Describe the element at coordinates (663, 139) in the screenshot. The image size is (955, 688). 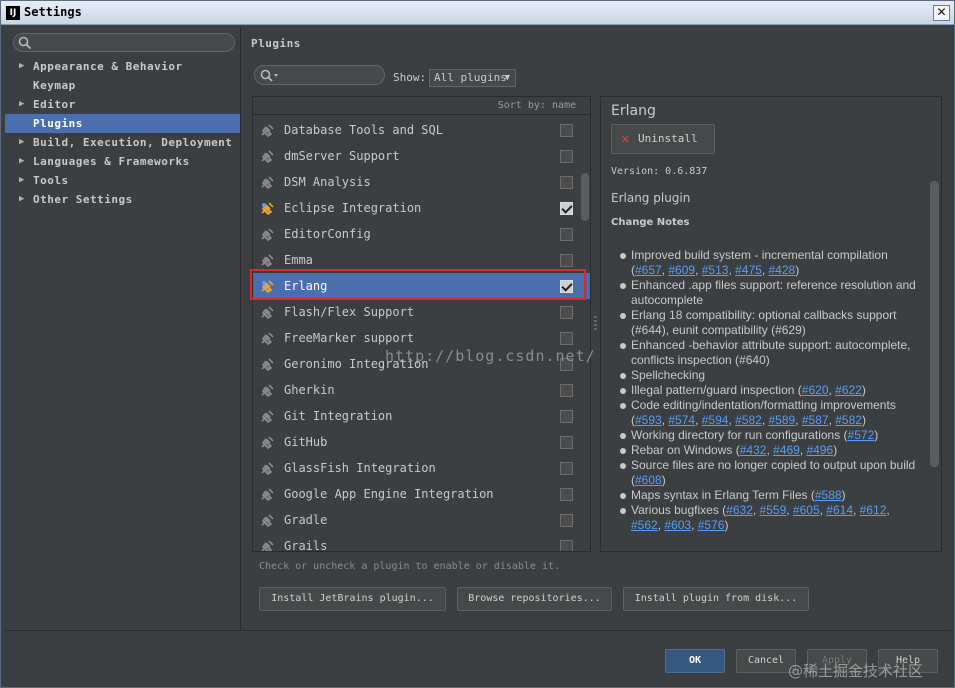
I see `uninstall-button: ✕ Uninstall` at that location.